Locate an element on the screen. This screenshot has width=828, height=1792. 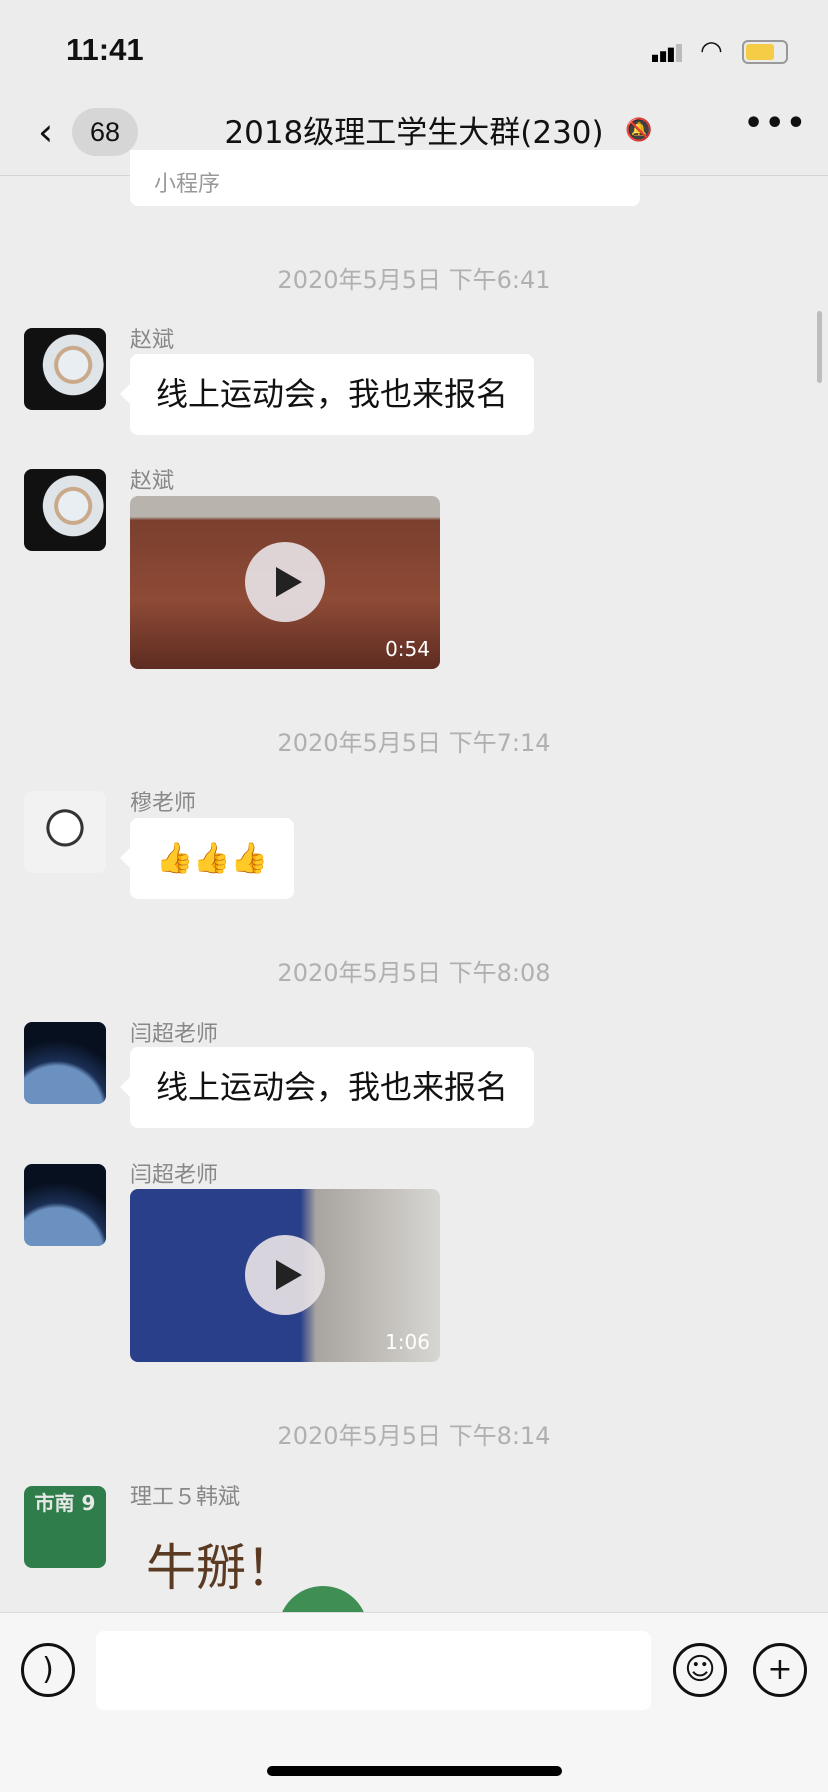
scrollbar is located at coordinates (819, 347).